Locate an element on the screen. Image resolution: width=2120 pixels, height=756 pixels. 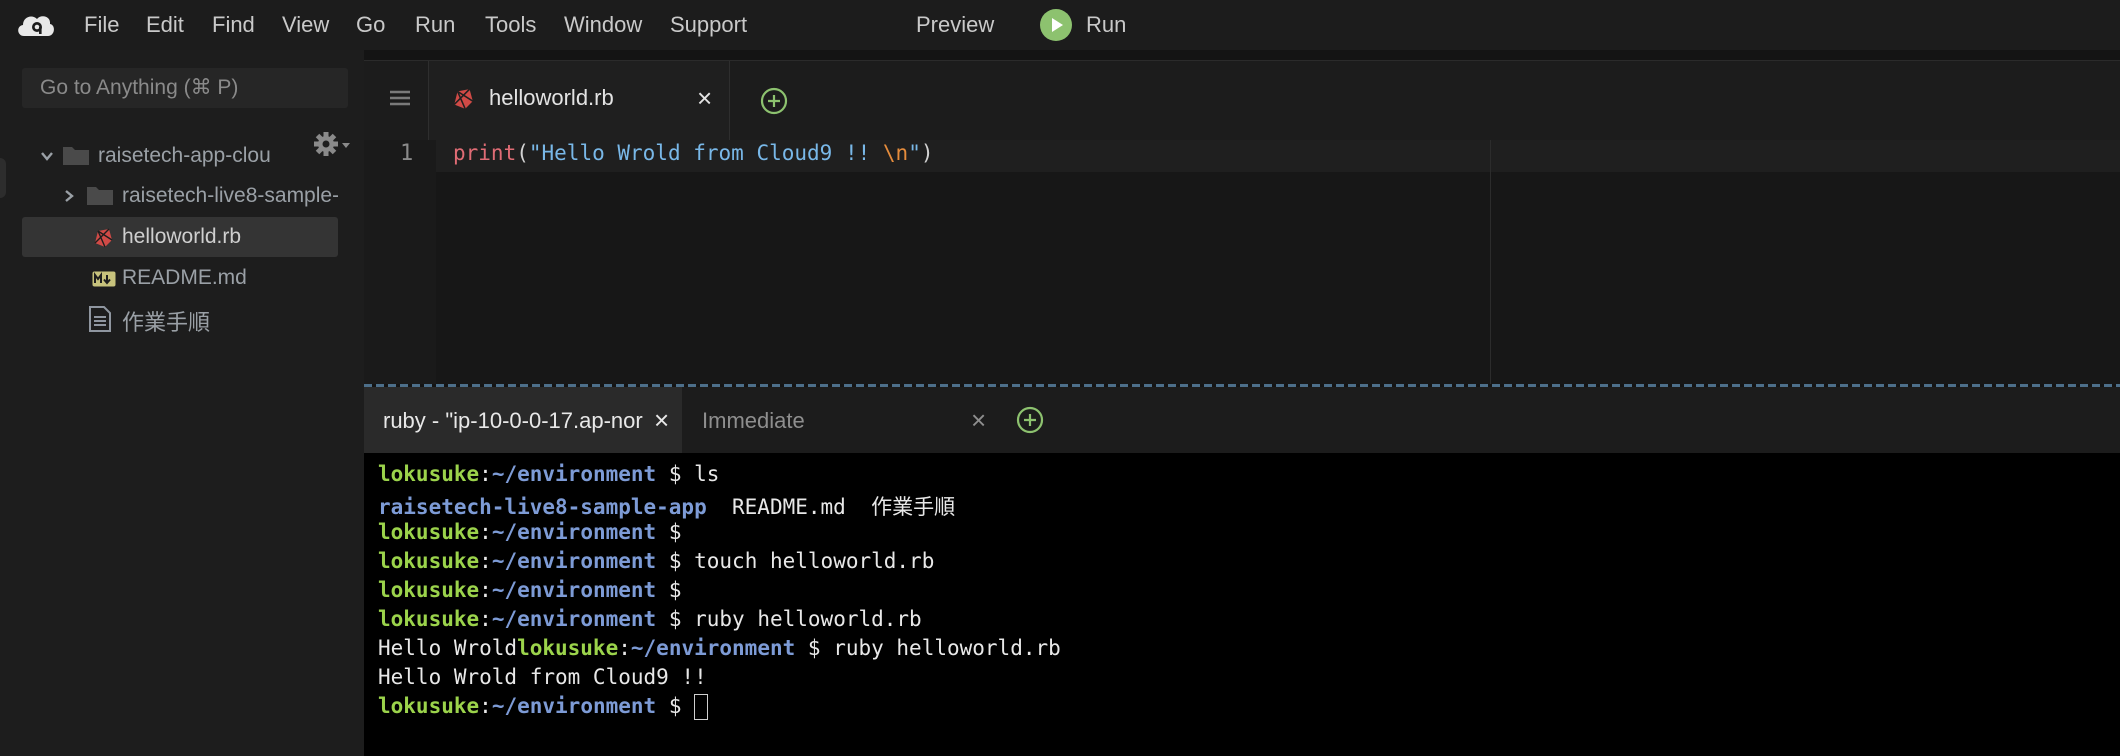
run-button-label: Run is located at coordinates (1106, 24).